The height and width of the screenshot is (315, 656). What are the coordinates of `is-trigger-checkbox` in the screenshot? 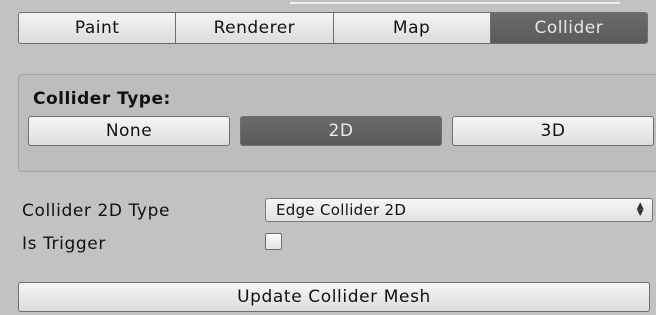 It's located at (273, 241).